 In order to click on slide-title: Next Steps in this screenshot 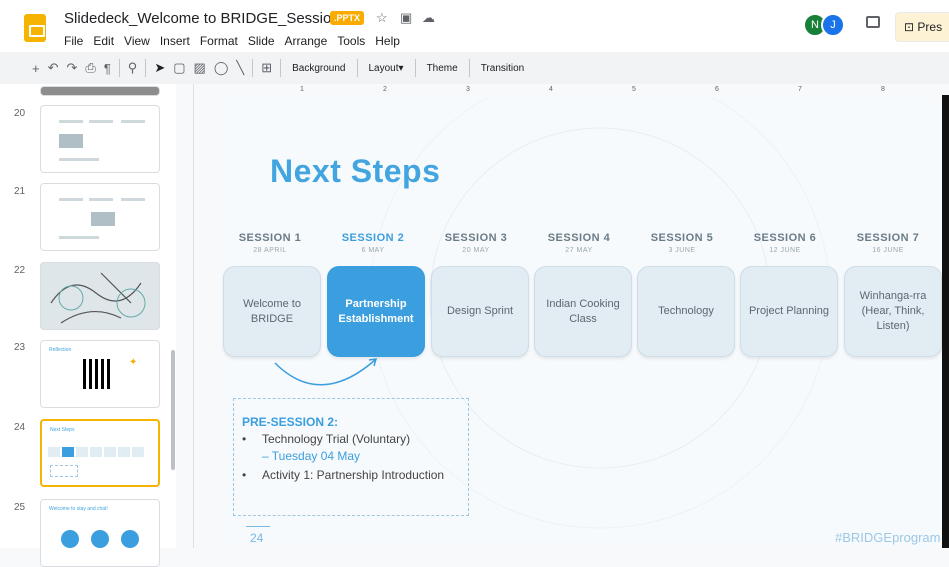, I will do `click(355, 171)`.